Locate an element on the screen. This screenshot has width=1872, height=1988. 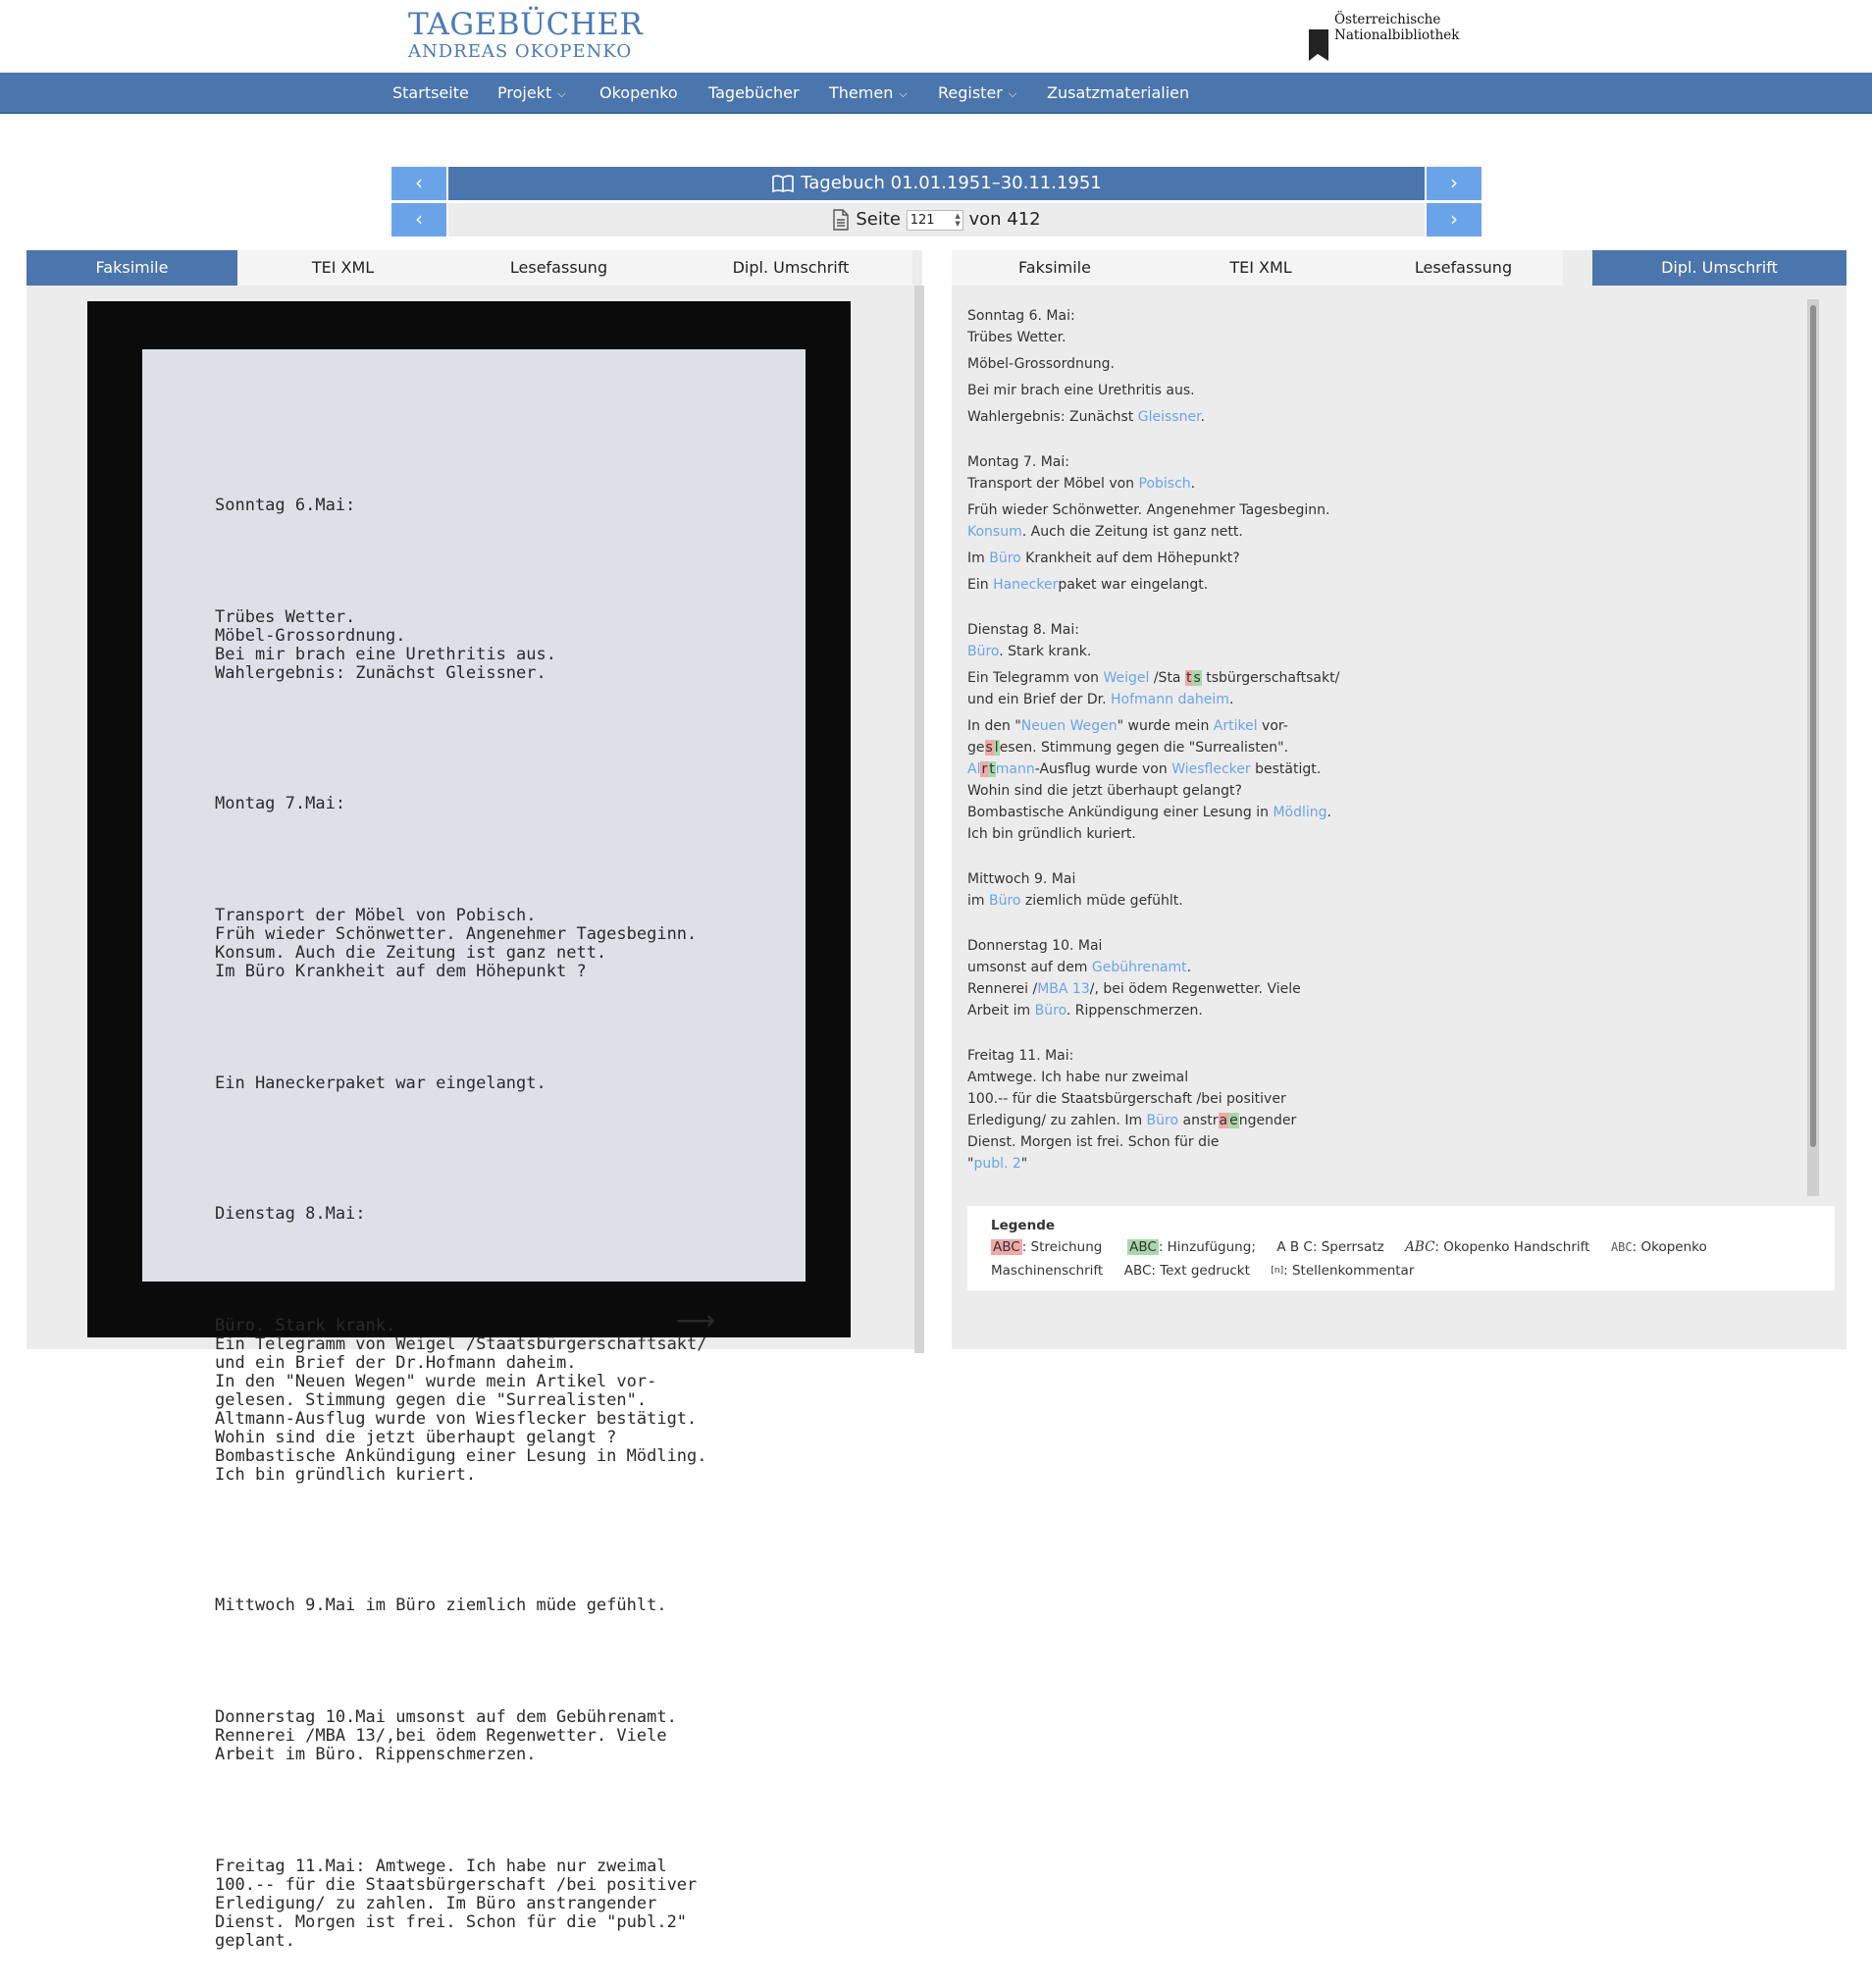
nav-item-okopenko: Okopenko is located at coordinates (638, 93).